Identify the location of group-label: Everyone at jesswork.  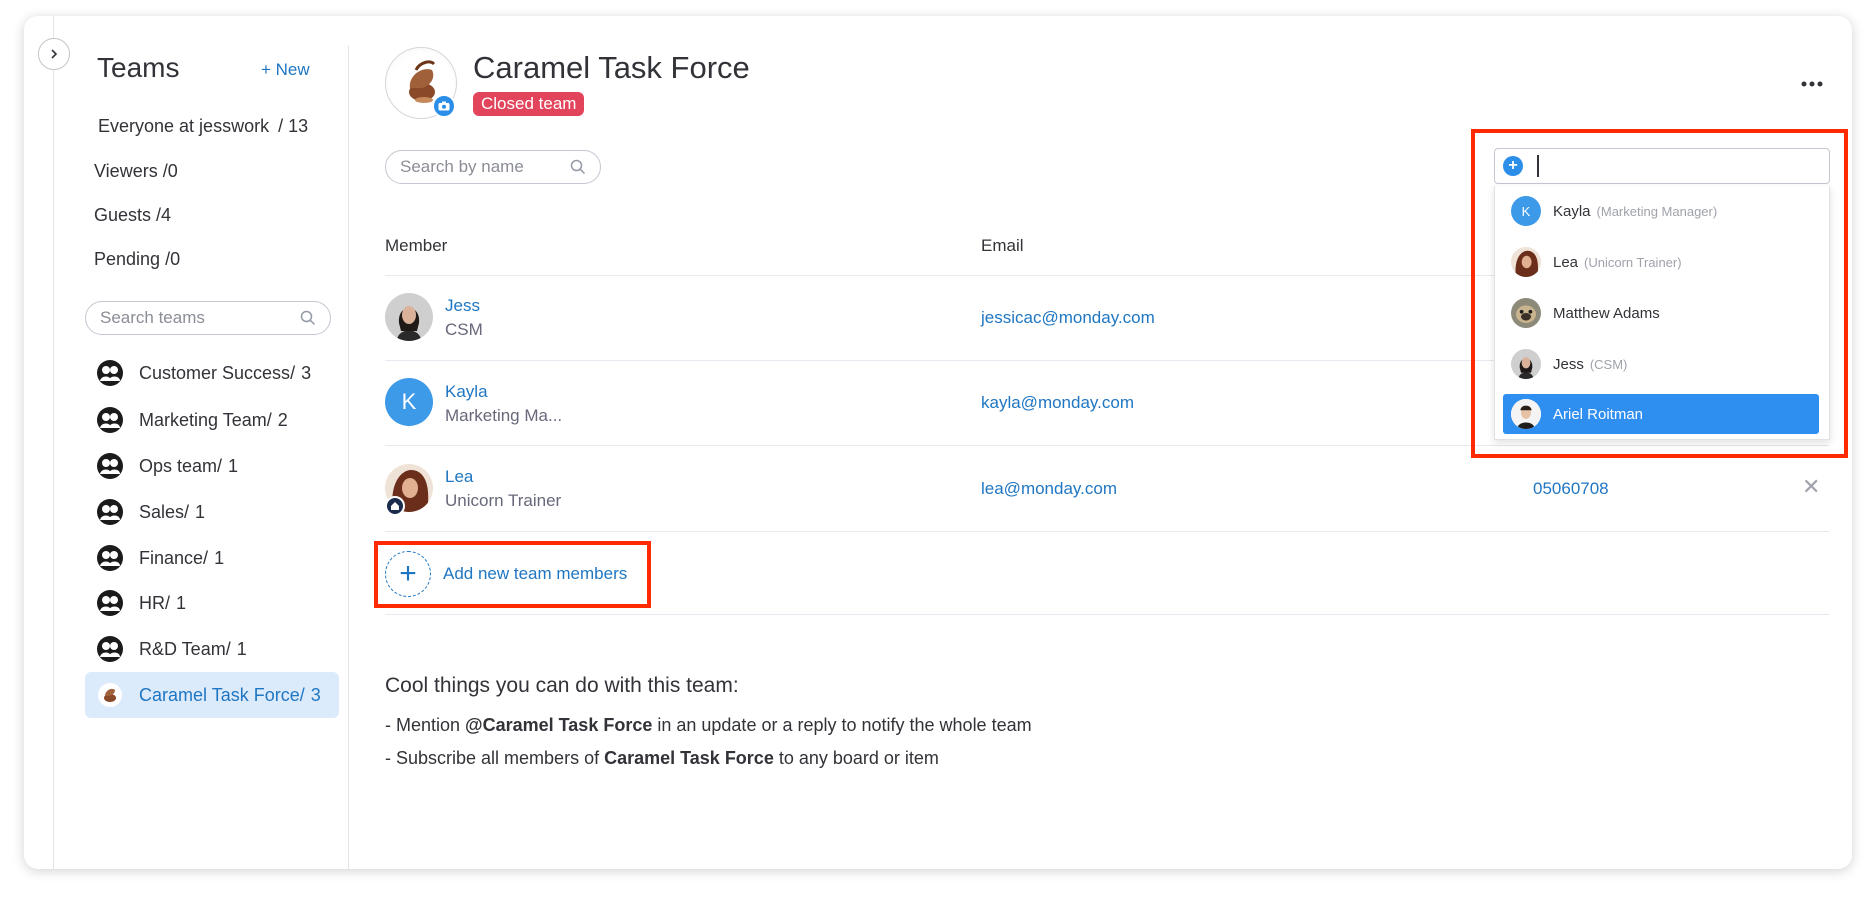
(184, 126).